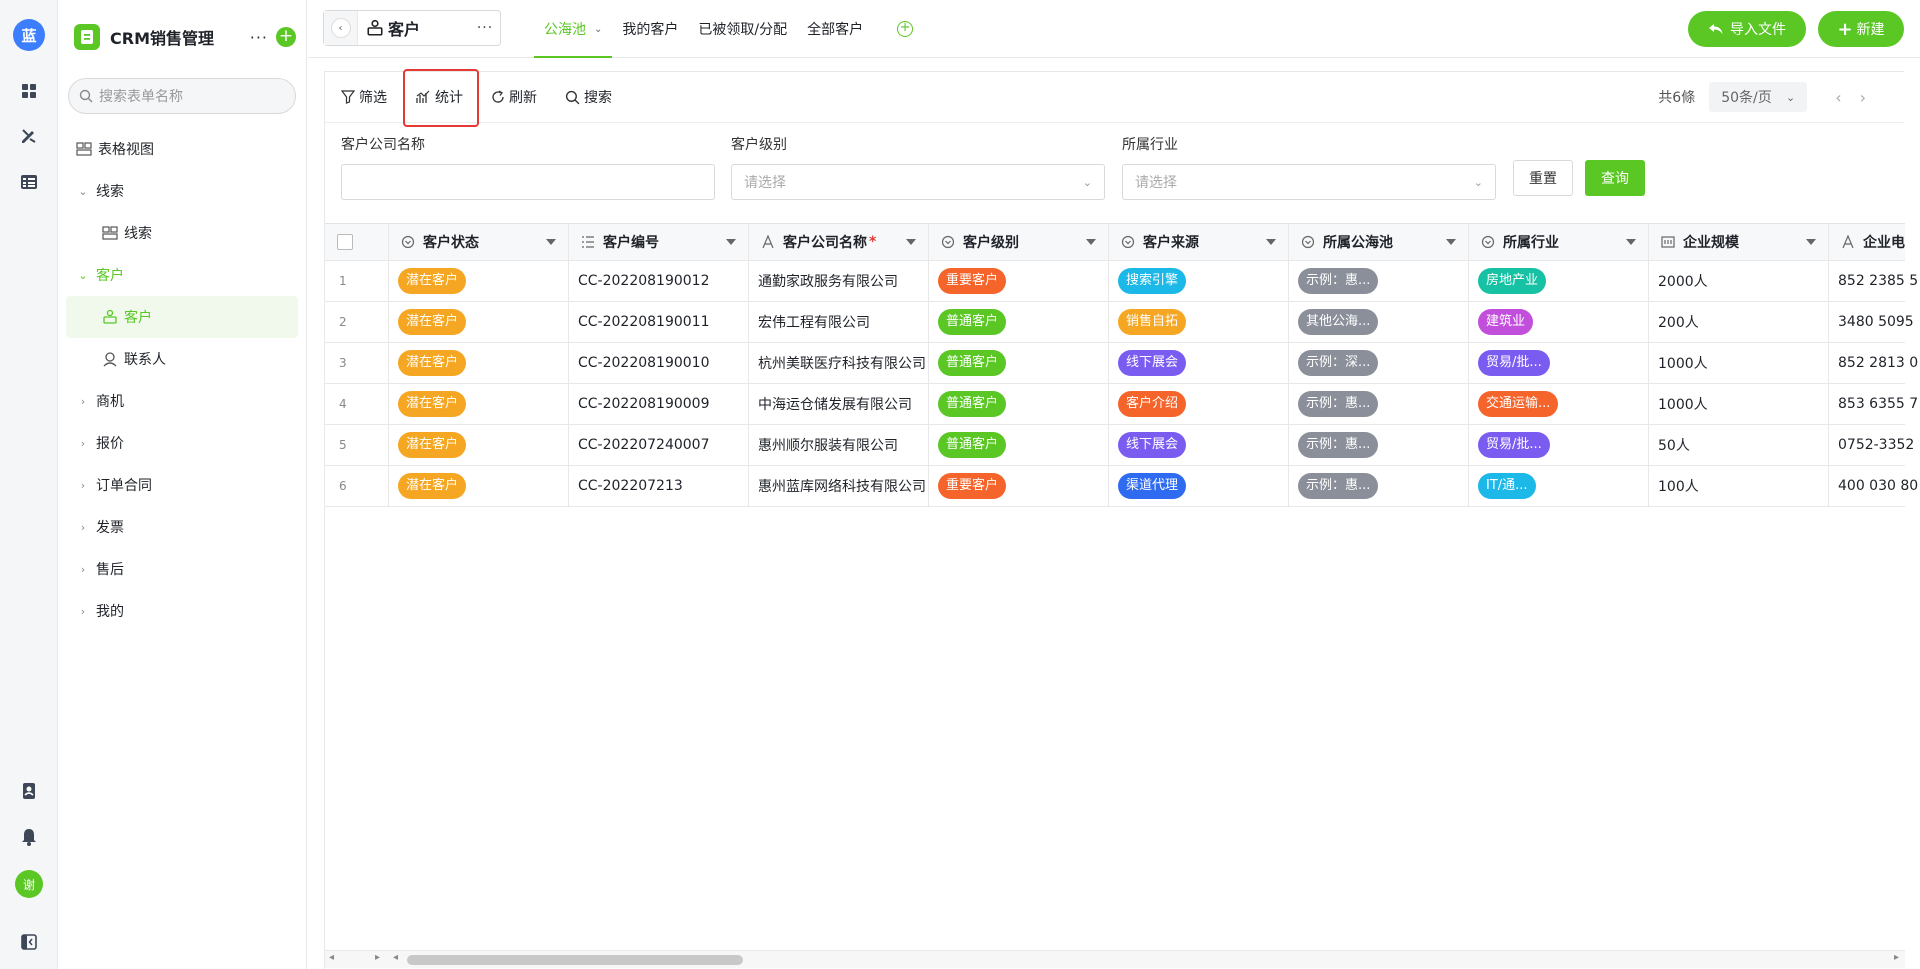  What do you see at coordinates (1874, 404) in the screenshot?
I see `cell-phone: 853 6355 7` at bounding box center [1874, 404].